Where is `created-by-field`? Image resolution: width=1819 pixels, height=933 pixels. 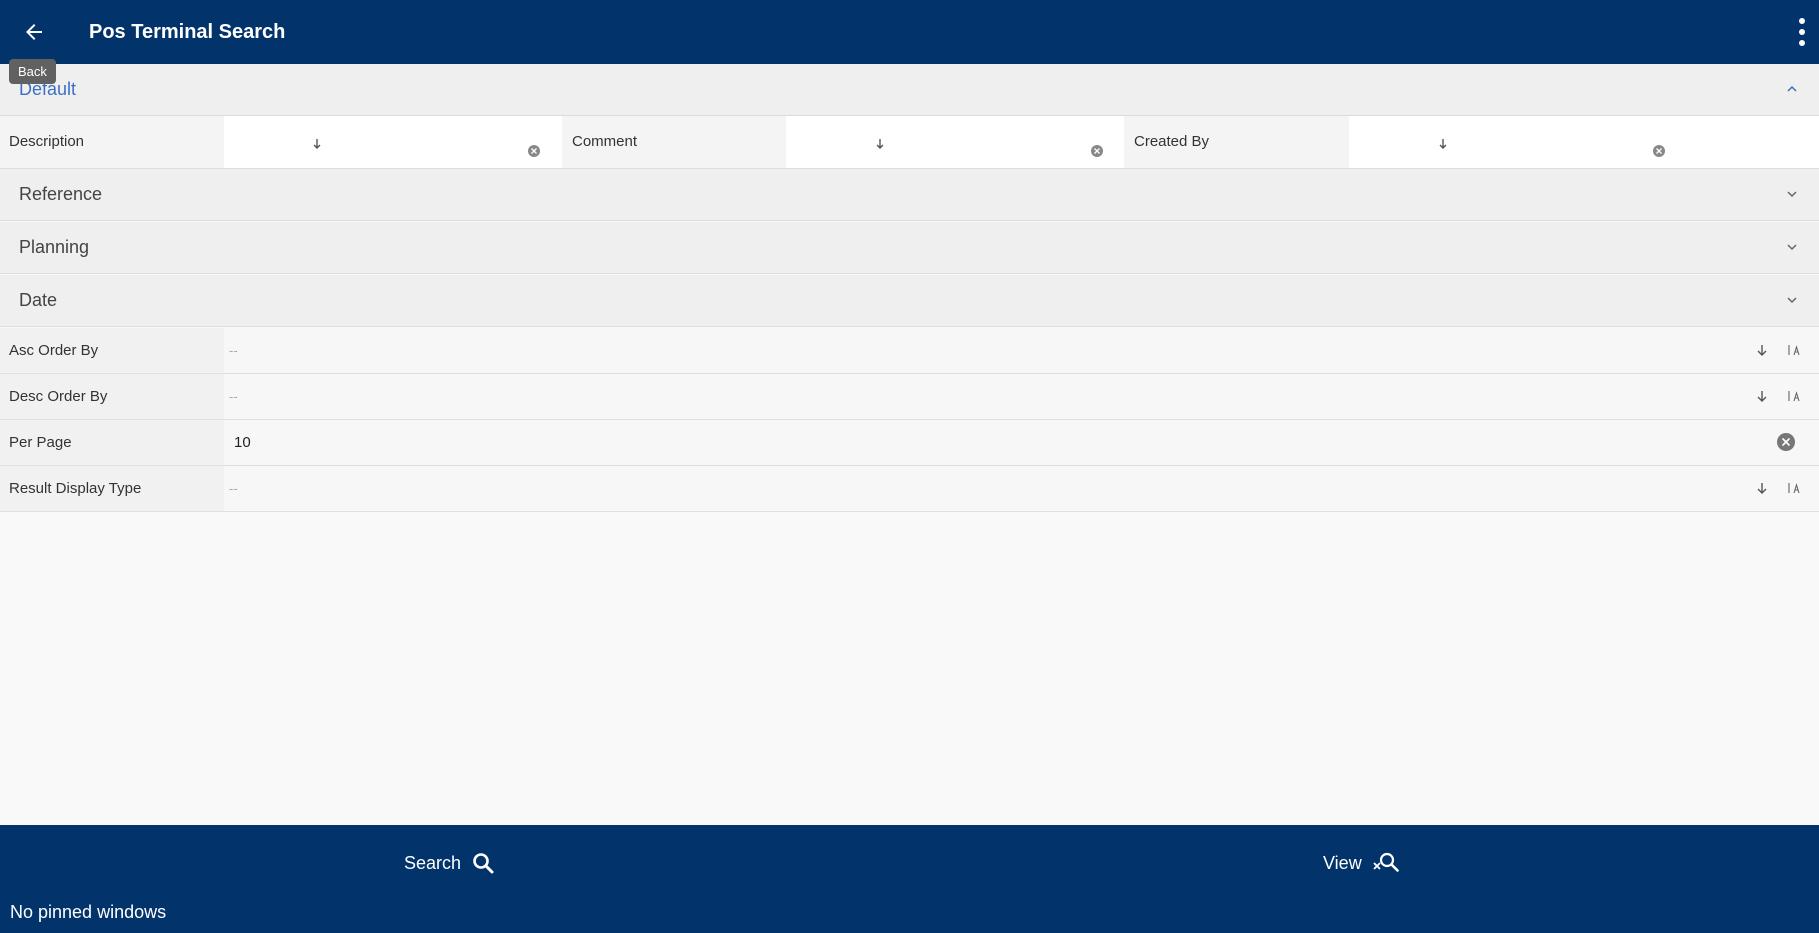 created-by-field is located at coordinates (1584, 142).